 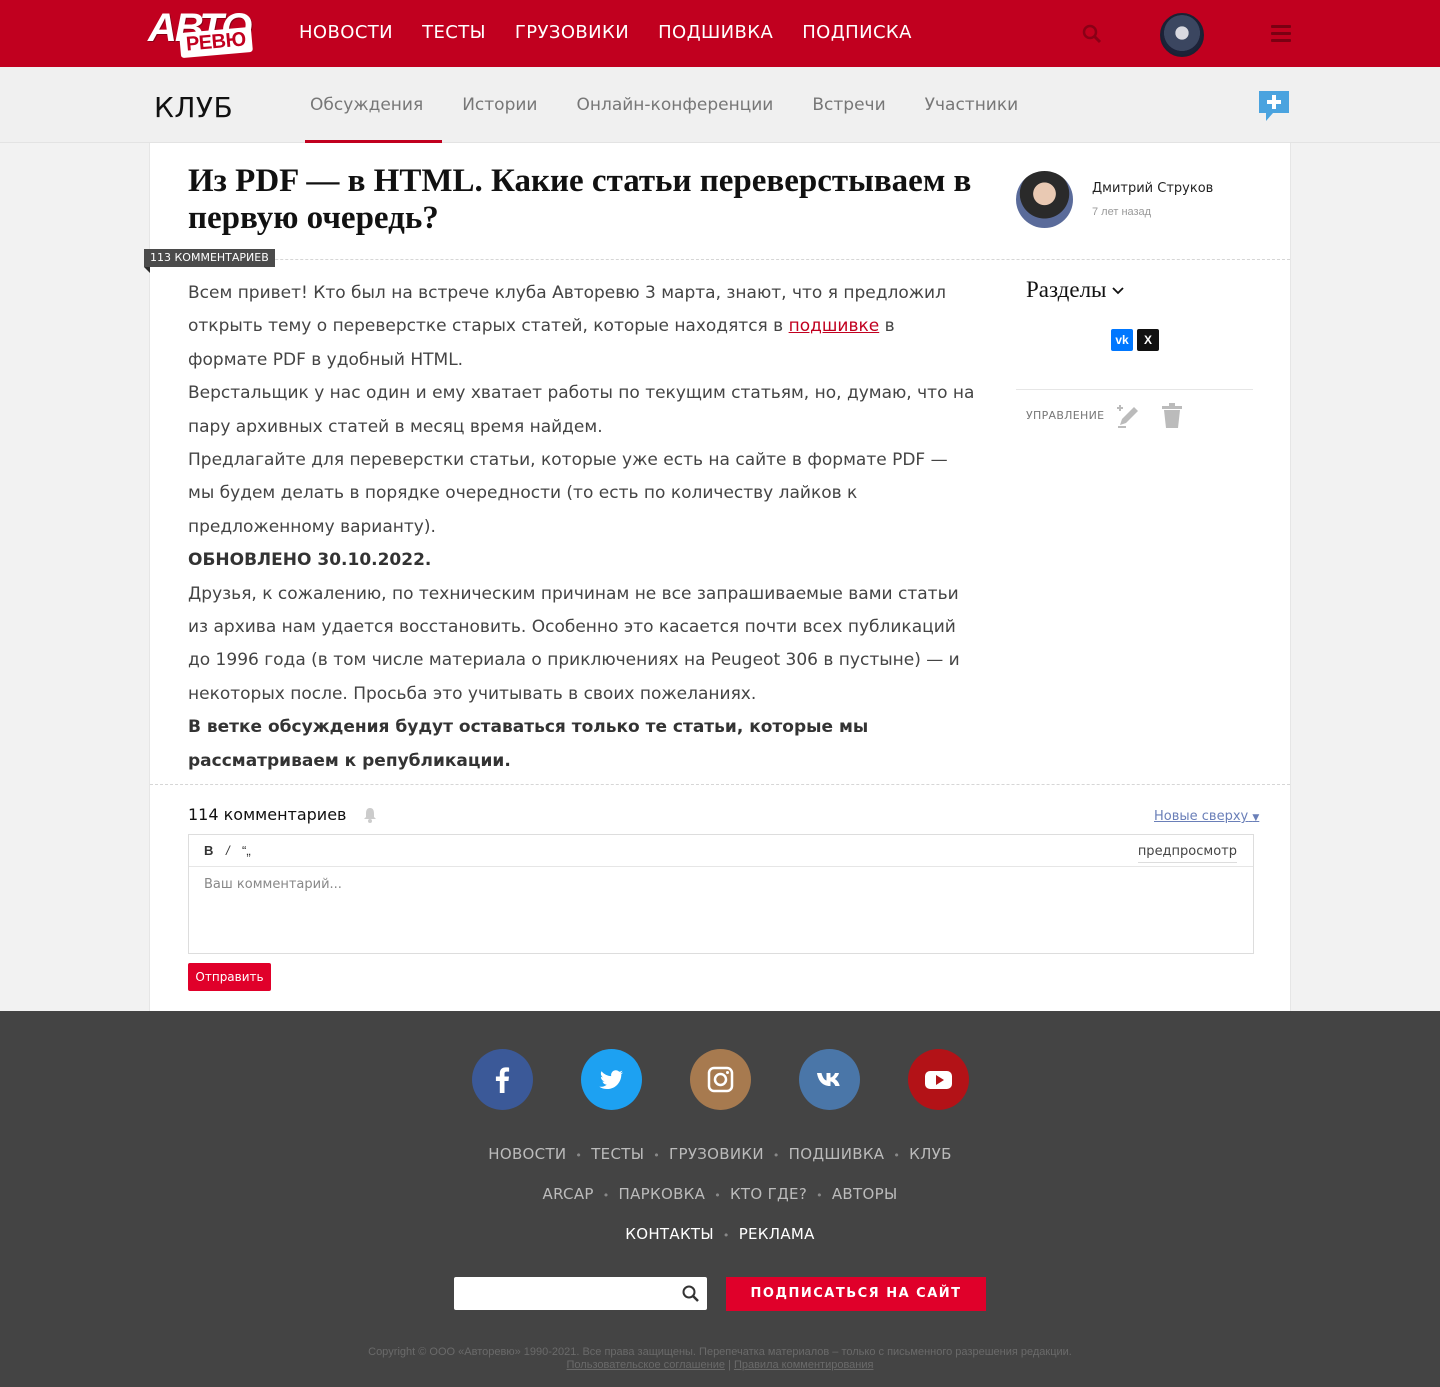 What do you see at coordinates (506, 105) in the screenshot?
I see `tab-stories: Истории` at bounding box center [506, 105].